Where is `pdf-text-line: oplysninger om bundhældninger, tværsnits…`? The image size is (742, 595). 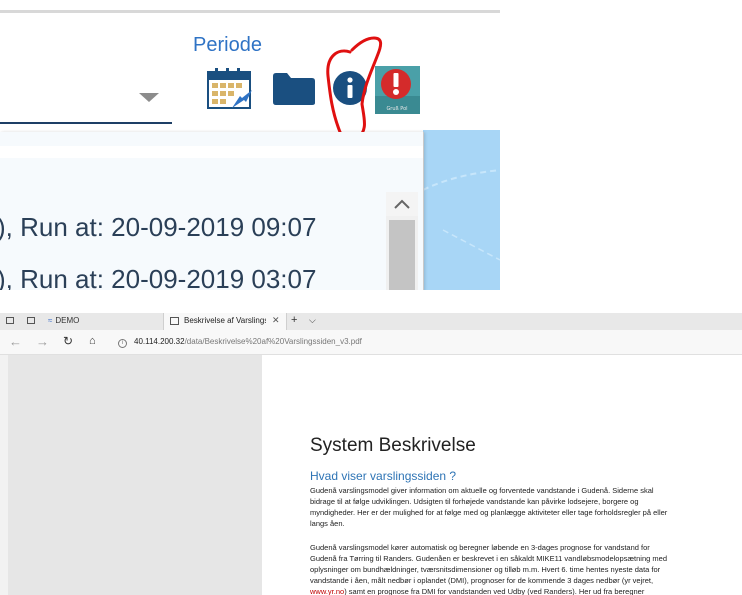 pdf-text-line: oplysninger om bundhældninger, tværsnits… is located at coordinates (485, 569).